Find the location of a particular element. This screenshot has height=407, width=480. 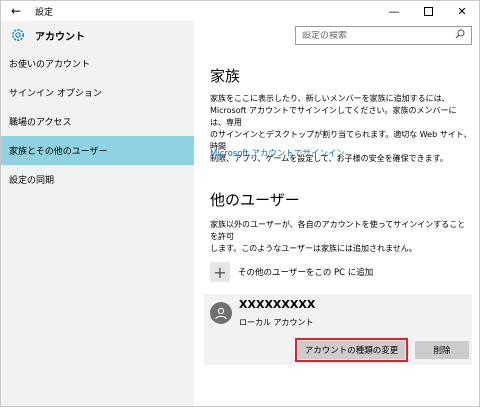

sidebar-item-work-access: 職場のアクセス is located at coordinates (97, 121).